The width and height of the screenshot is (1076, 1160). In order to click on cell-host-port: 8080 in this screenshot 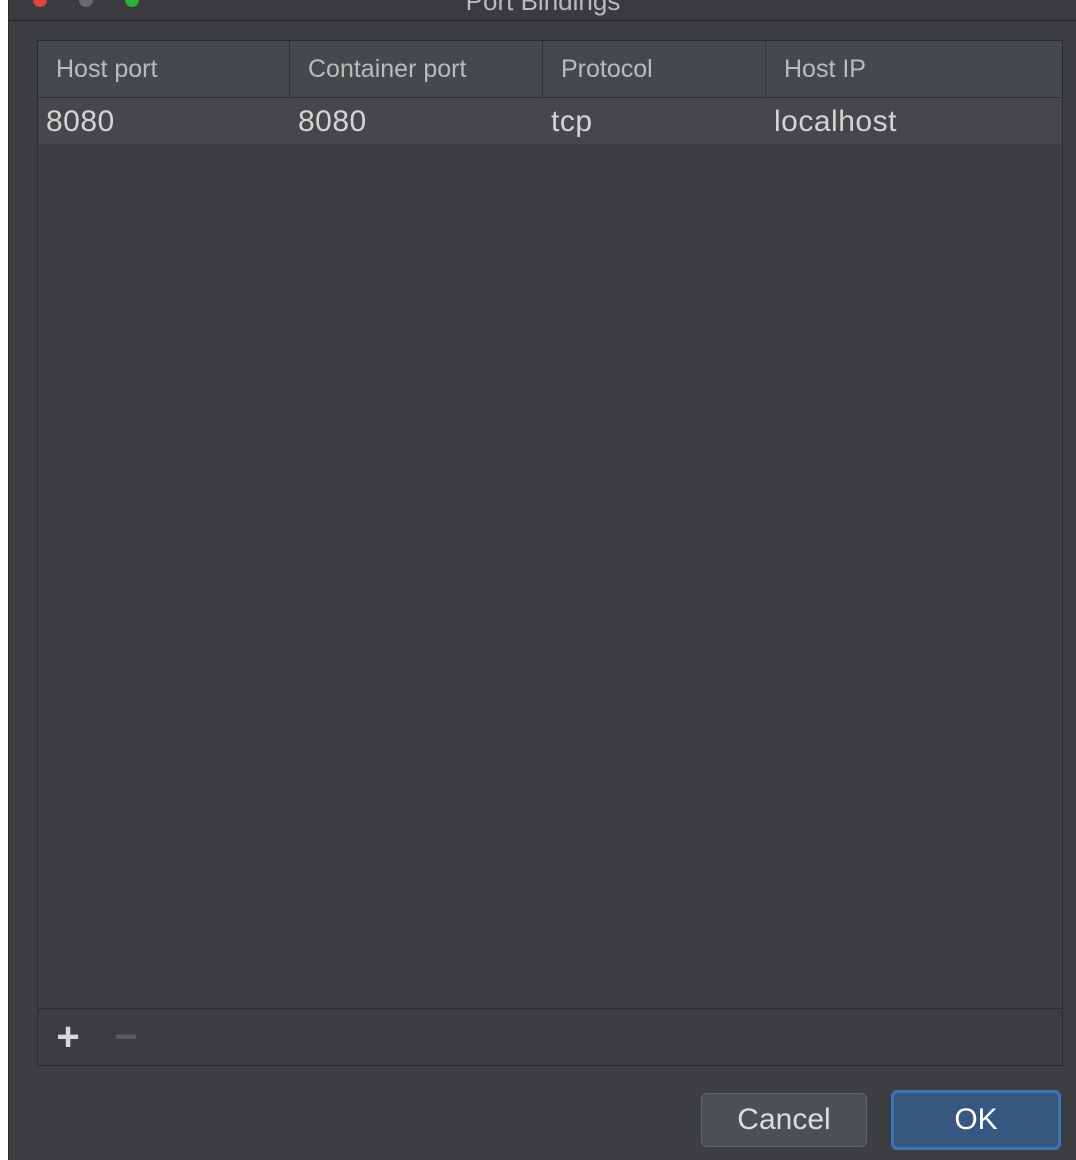, I will do `click(164, 121)`.